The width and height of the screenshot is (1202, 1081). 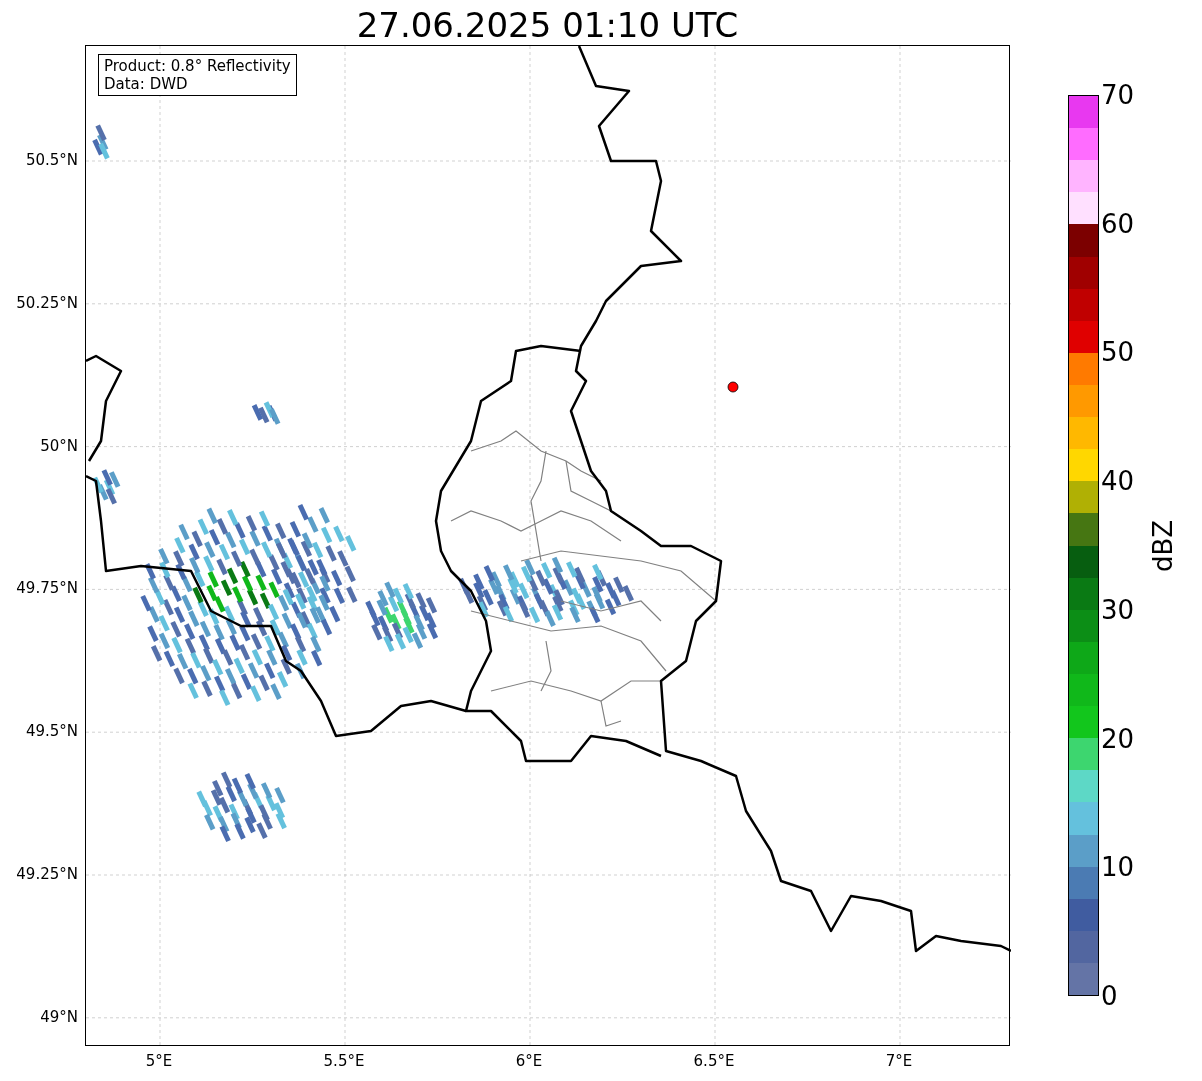 What do you see at coordinates (159, 1061) in the screenshot?
I see `longitude-label: 5°E` at bounding box center [159, 1061].